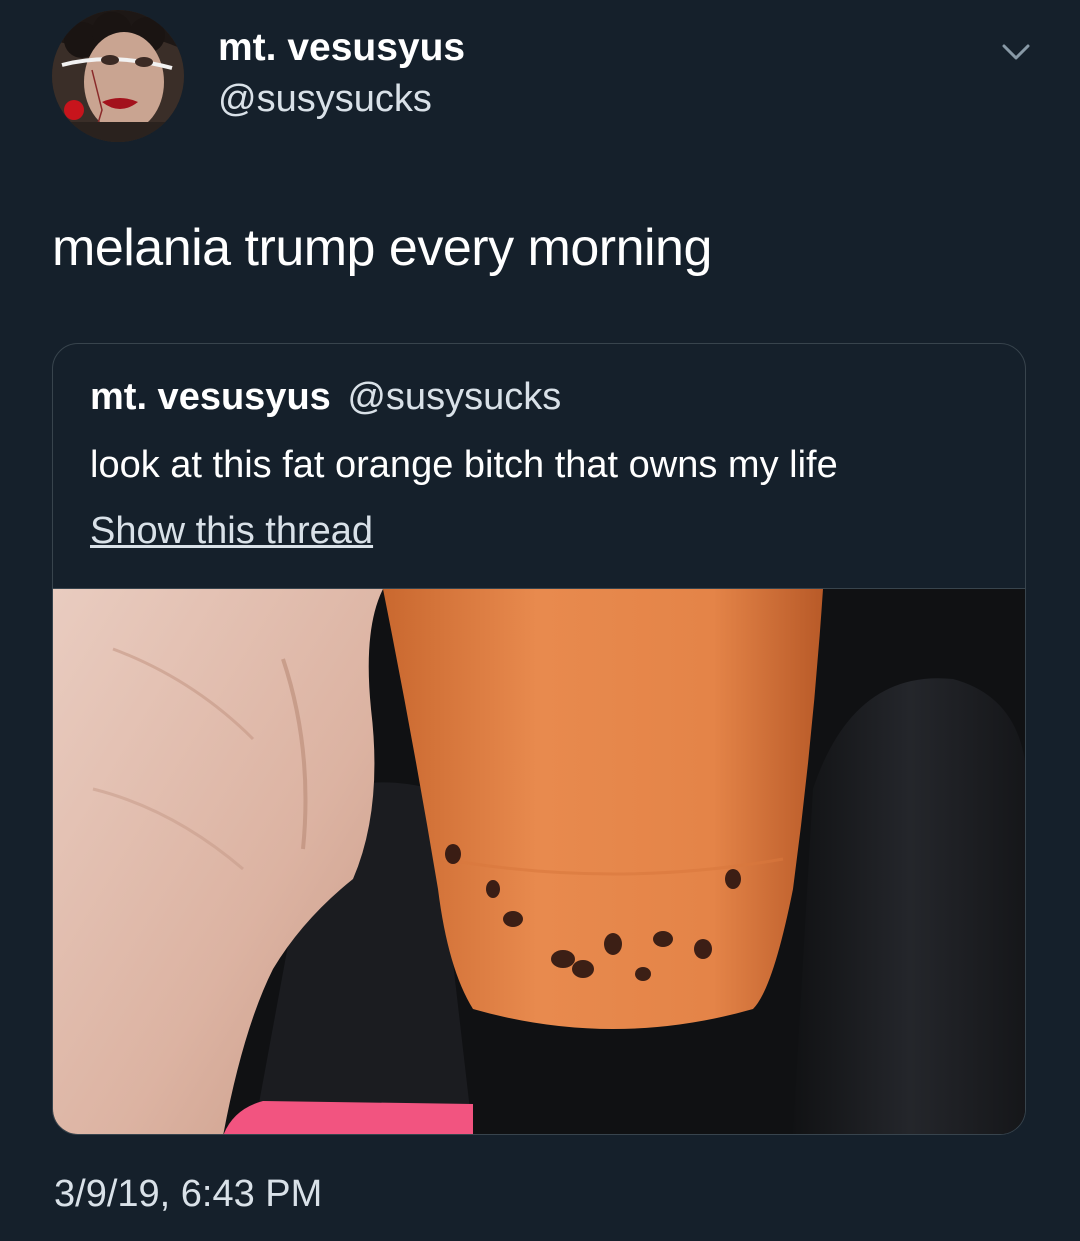 This screenshot has height=1241, width=1080. I want to click on quoted-tweet-header: mt. vesusyus @susysucks, so click(325, 397).